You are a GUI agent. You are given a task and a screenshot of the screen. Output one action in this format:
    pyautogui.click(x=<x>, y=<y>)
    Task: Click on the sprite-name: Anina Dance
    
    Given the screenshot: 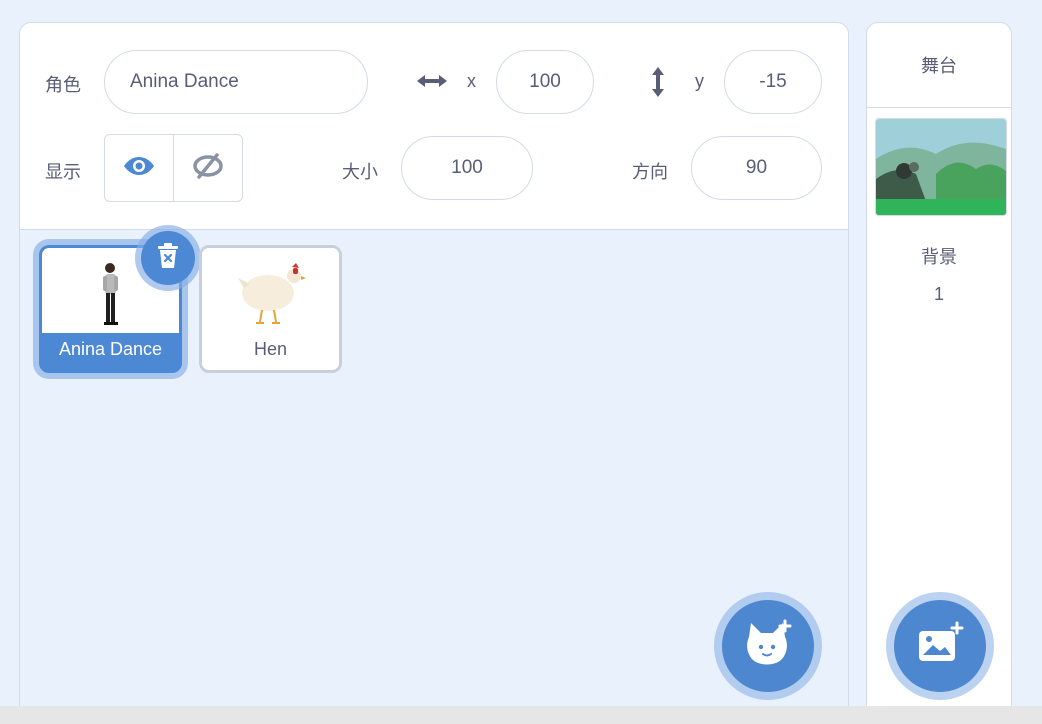 What is the action you would take?
    pyautogui.click(x=110, y=349)
    